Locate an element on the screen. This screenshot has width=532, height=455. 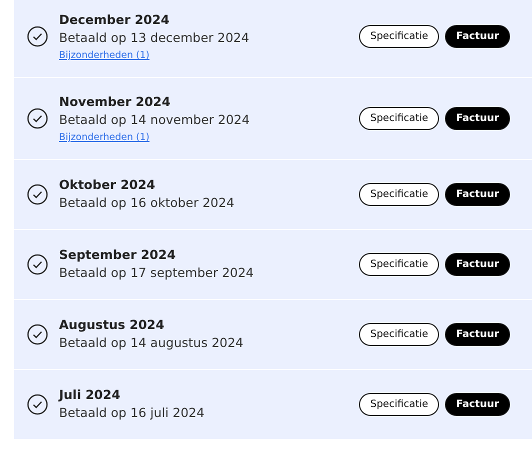
payment-title: December 2024 is located at coordinates (114, 20).